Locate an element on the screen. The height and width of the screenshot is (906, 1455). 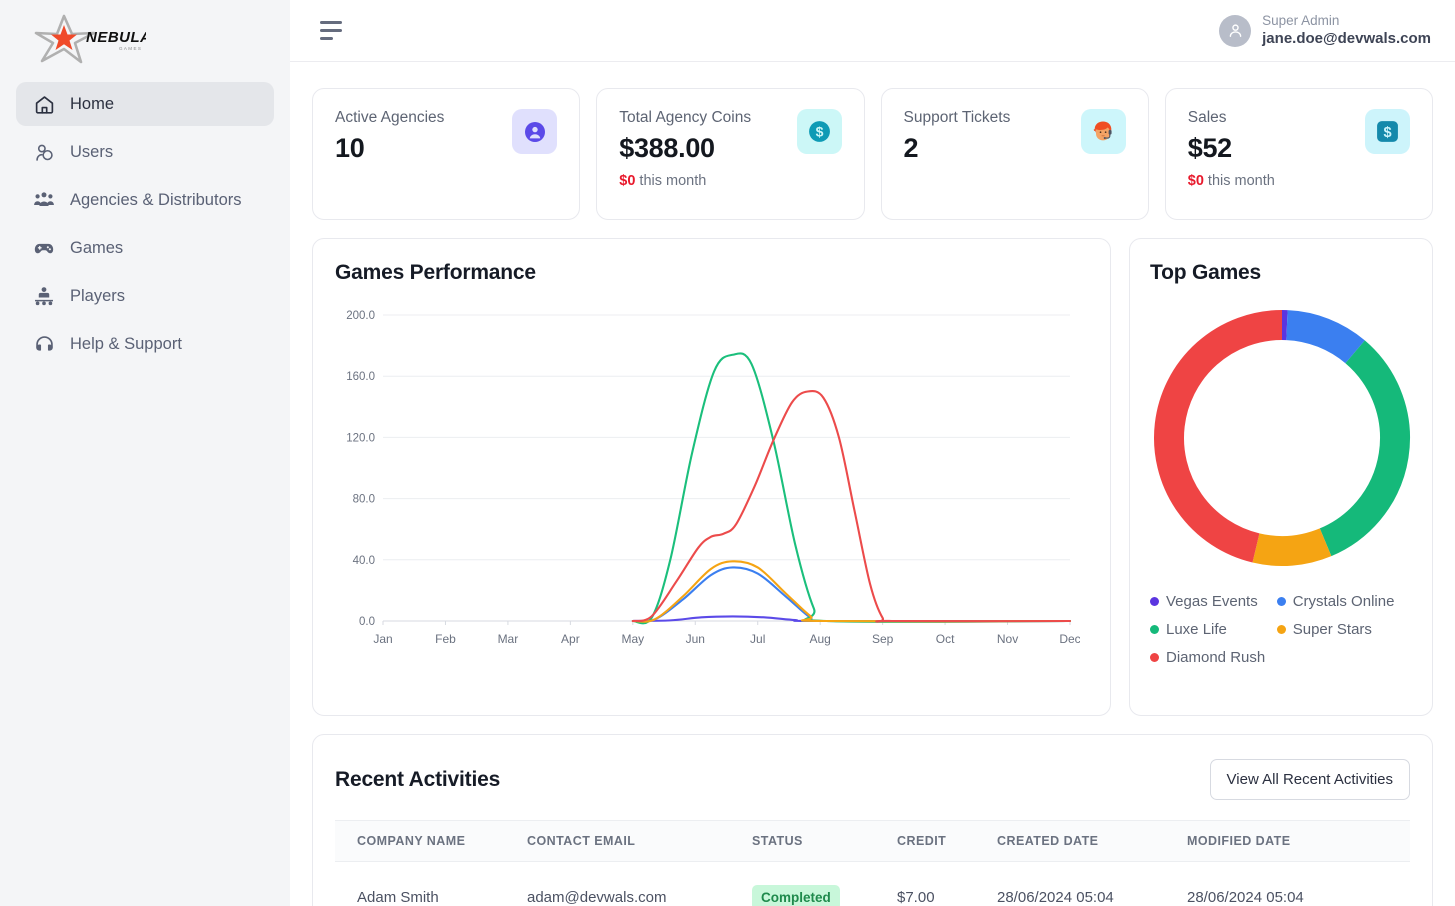
sidebar-item-label: Help & Support is located at coordinates (126, 343).